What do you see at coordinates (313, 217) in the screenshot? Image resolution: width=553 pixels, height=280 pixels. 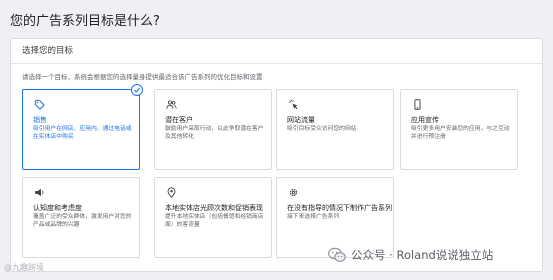 I see `goal-desc: 接下来选择广告系列` at bounding box center [313, 217].